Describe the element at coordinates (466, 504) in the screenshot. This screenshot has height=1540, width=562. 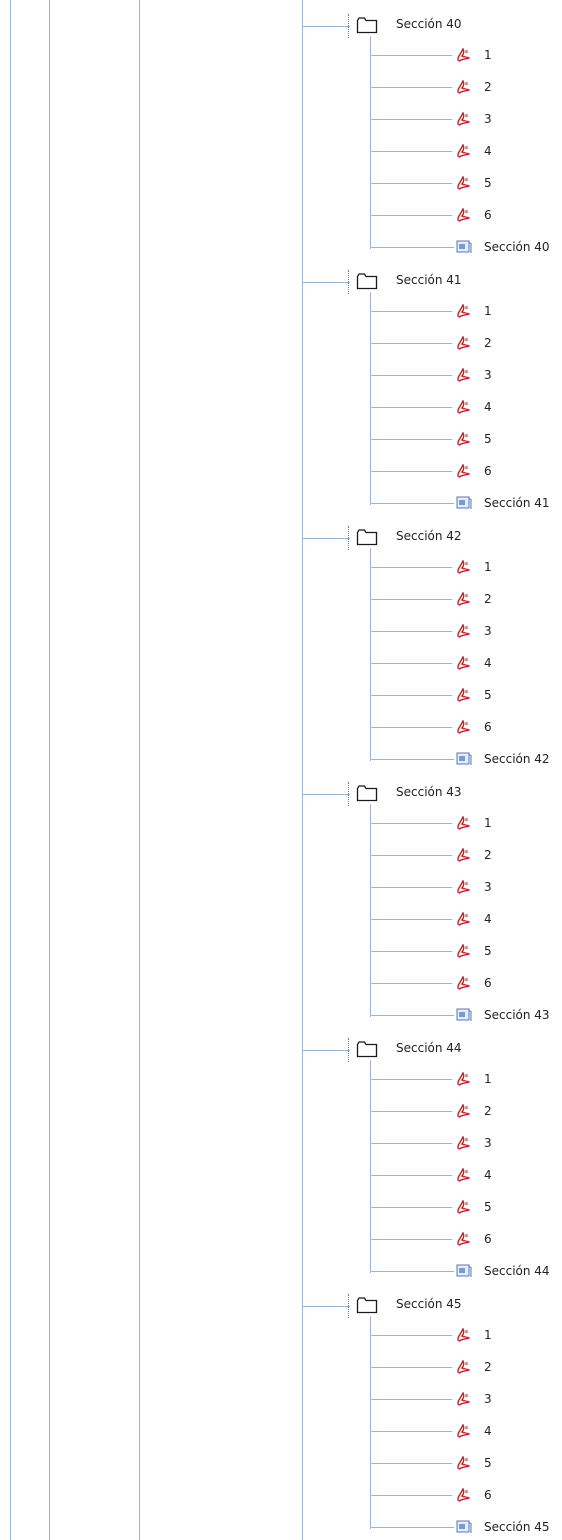
I see `document-file-item: Sección 41` at that location.